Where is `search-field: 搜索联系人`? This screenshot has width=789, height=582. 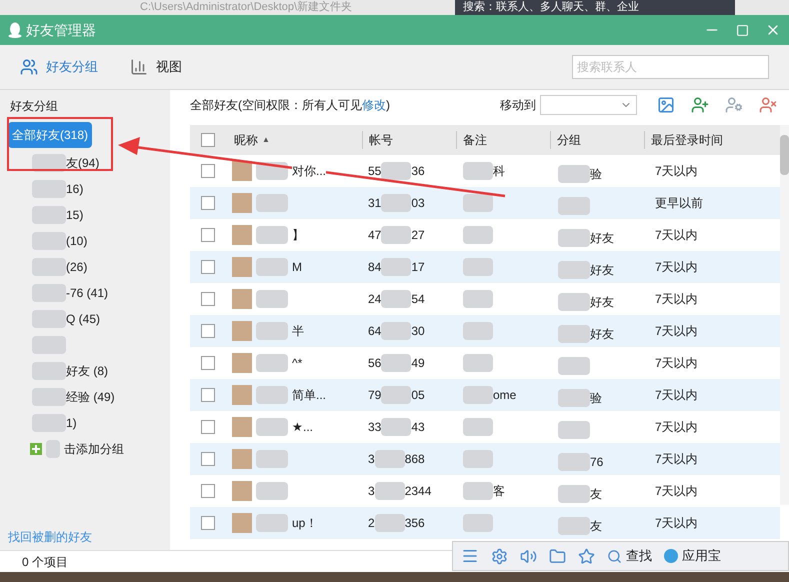 search-field: 搜索联系人 is located at coordinates (670, 67).